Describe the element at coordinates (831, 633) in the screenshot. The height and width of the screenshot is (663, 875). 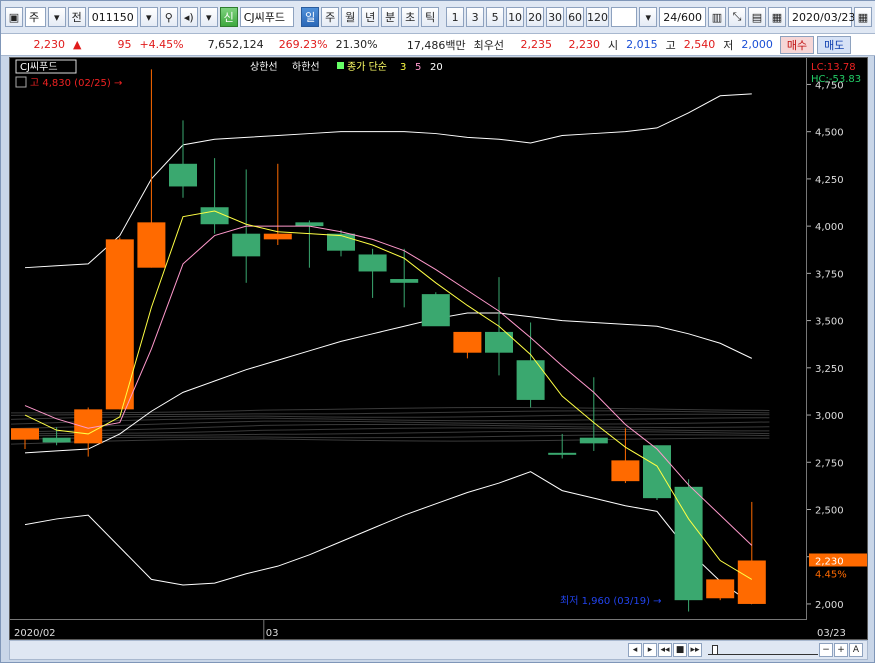
I see `x-tick-label: 03/23` at that location.